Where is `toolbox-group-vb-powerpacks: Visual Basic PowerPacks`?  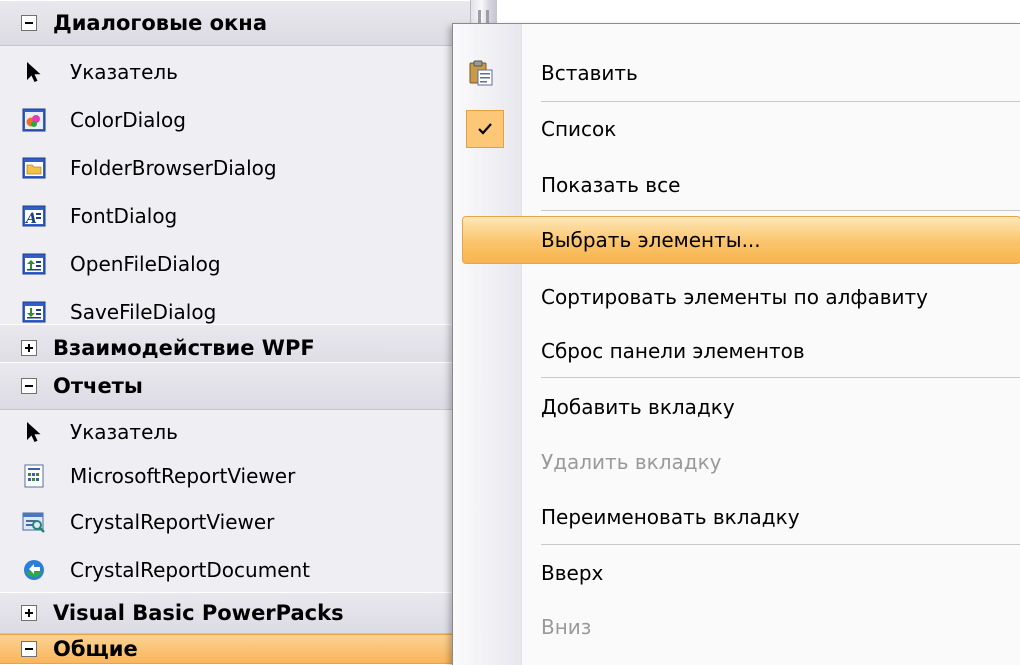
toolbox-group-vb-powerpacks: Visual Basic PowerPacks is located at coordinates (235, 613).